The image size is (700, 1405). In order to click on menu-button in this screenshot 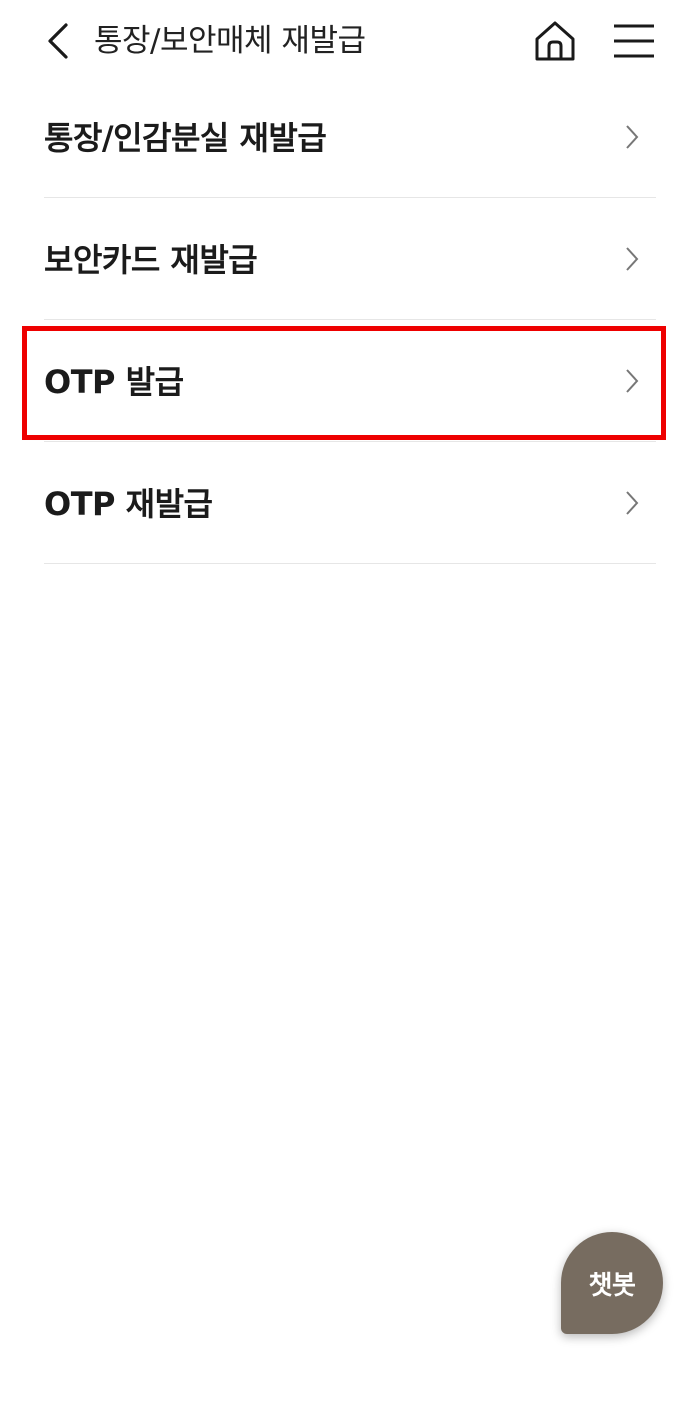, I will do `click(634, 41)`.